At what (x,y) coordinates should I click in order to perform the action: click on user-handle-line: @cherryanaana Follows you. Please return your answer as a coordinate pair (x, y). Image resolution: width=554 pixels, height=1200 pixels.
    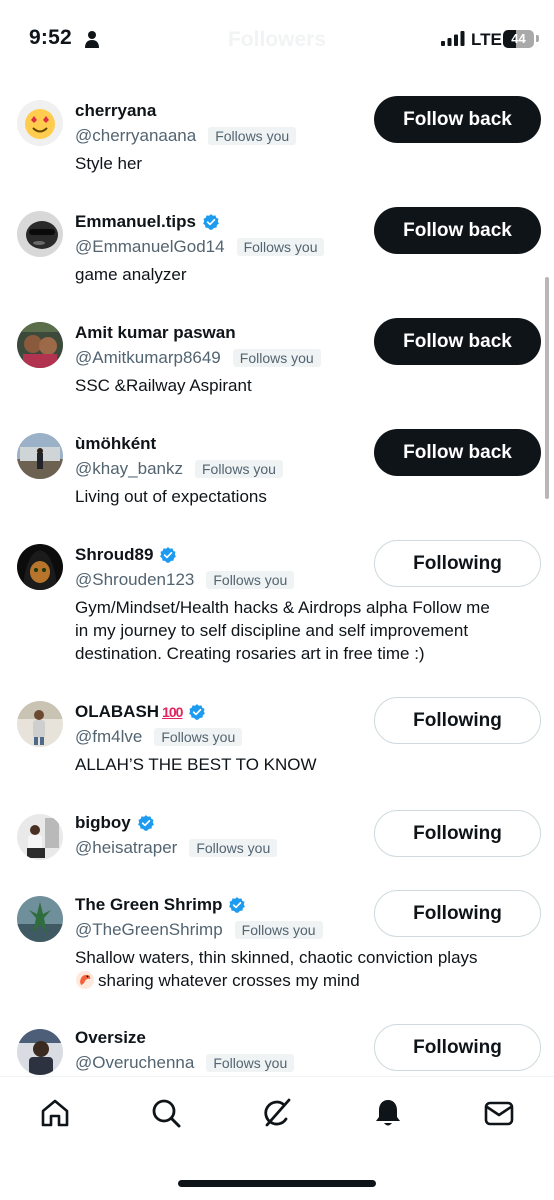
    Looking at the image, I should click on (186, 136).